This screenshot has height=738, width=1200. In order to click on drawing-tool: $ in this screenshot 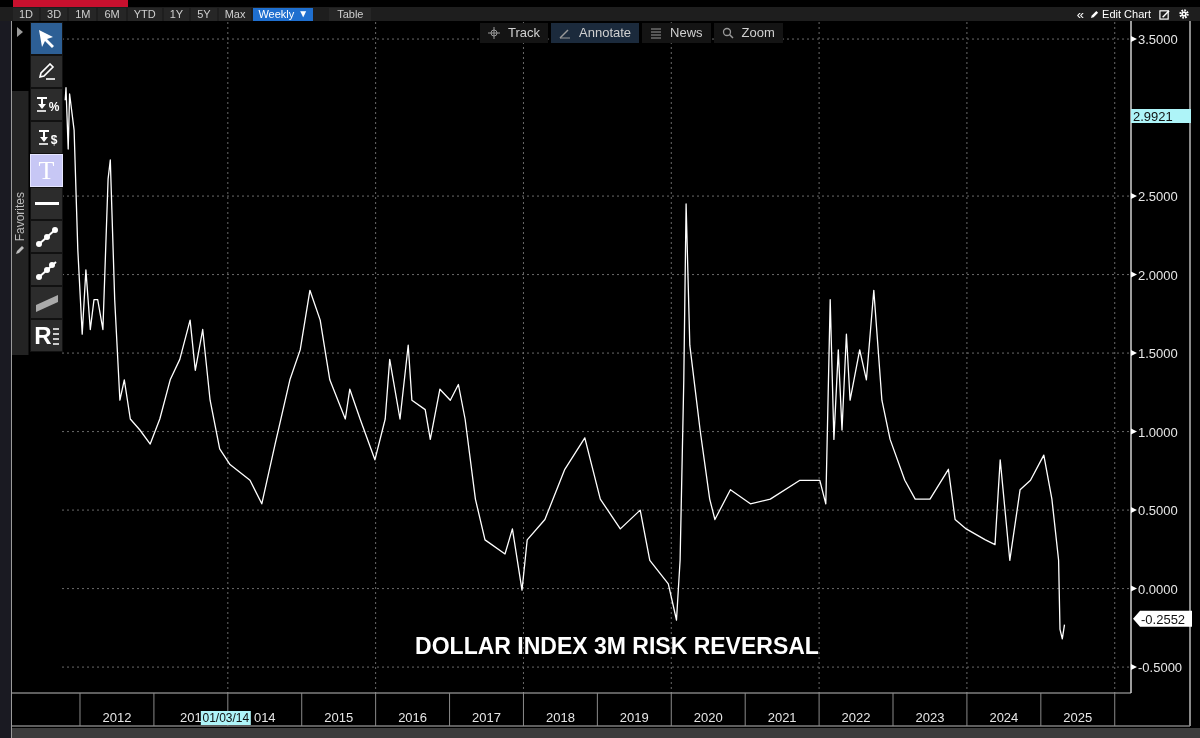, I will do `click(46, 137)`.